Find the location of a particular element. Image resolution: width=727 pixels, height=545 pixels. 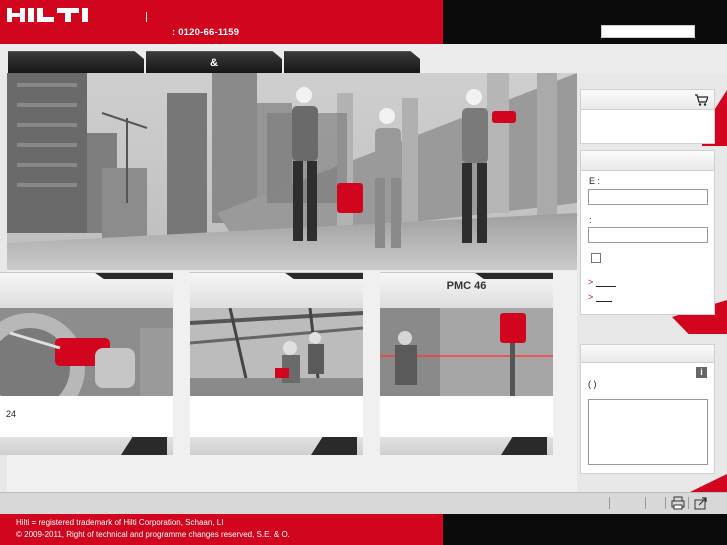

card-text: 24 is located at coordinates (11, 414).